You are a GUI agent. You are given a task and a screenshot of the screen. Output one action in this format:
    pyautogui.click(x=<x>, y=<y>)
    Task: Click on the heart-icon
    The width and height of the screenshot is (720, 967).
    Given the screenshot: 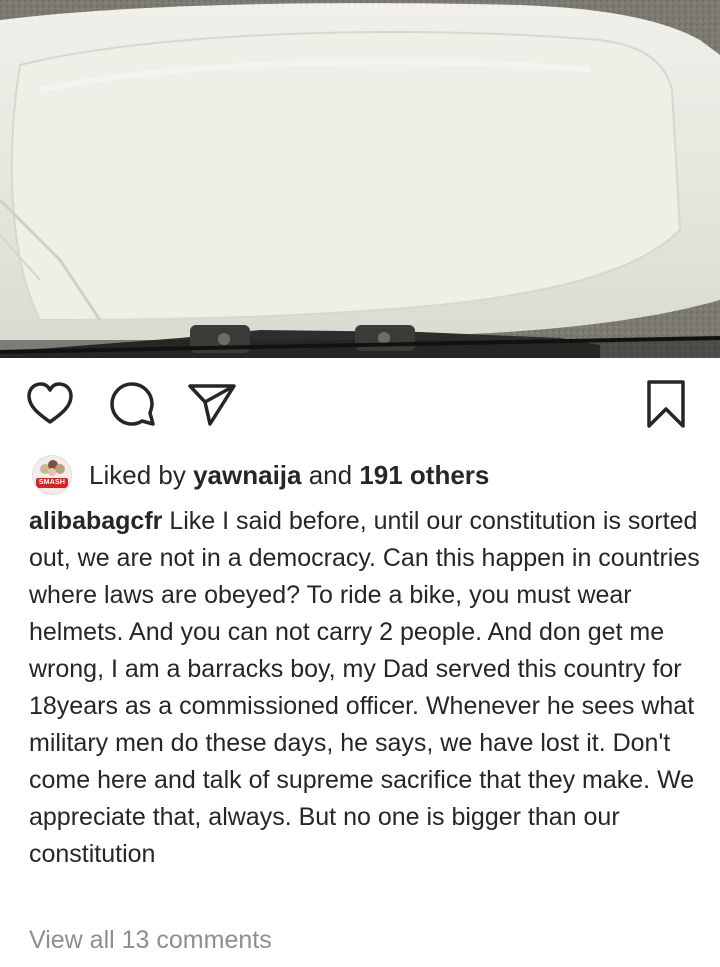 What is the action you would take?
    pyautogui.click(x=50, y=403)
    